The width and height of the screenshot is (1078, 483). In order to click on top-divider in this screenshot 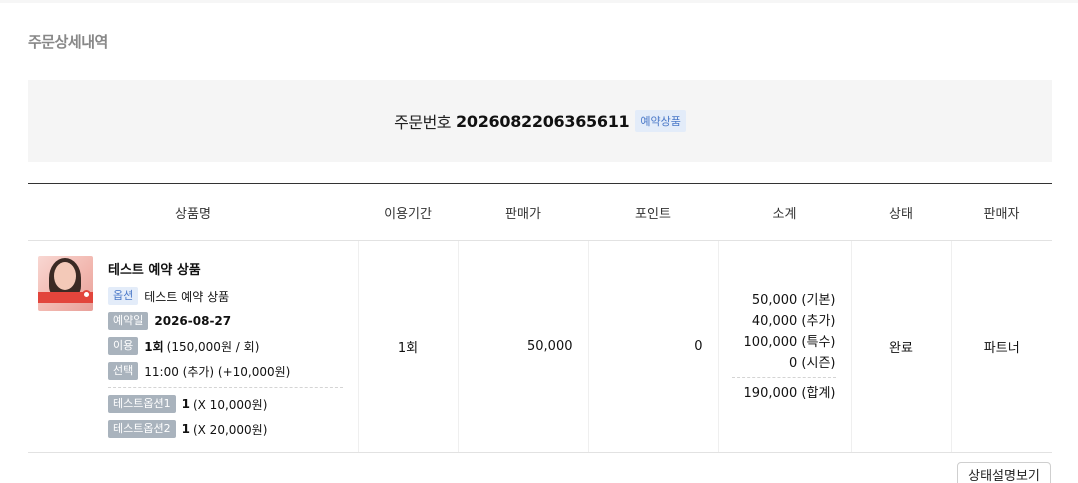, I will do `click(539, 1)`.